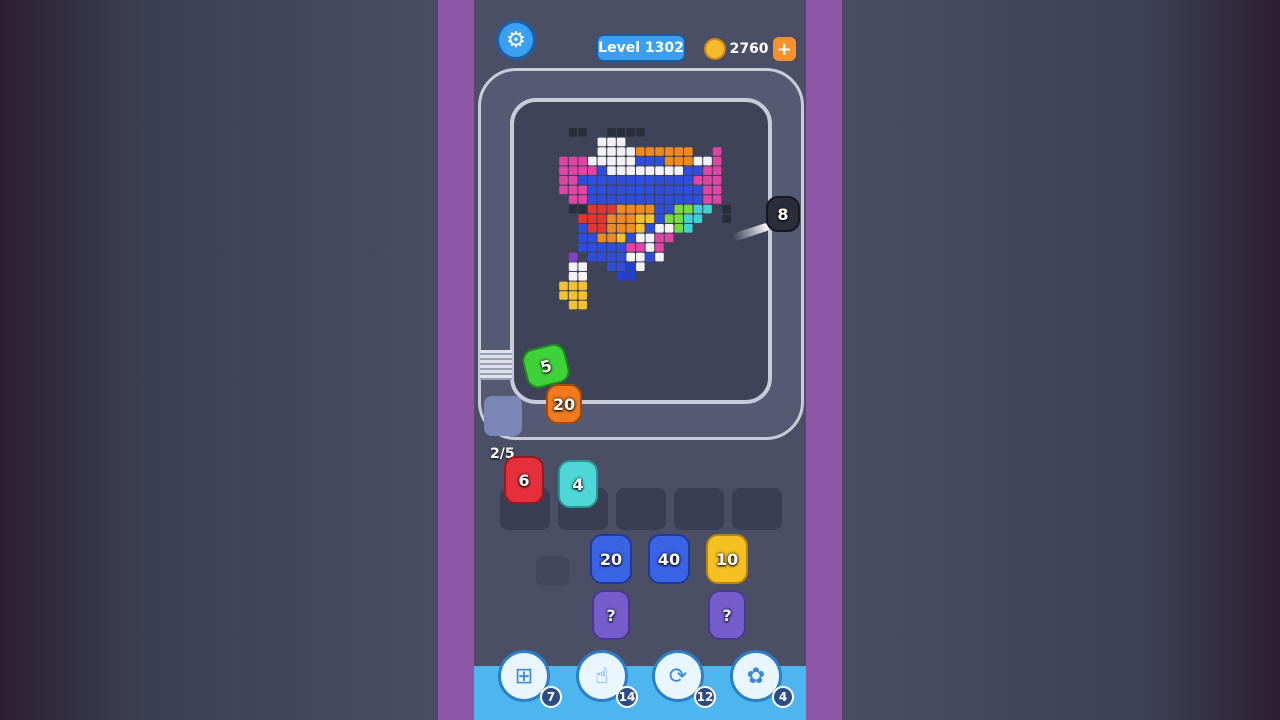 The height and width of the screenshot is (720, 1280). What do you see at coordinates (756, 676) in the screenshot?
I see `bunny-helper-icon: ✿` at bounding box center [756, 676].